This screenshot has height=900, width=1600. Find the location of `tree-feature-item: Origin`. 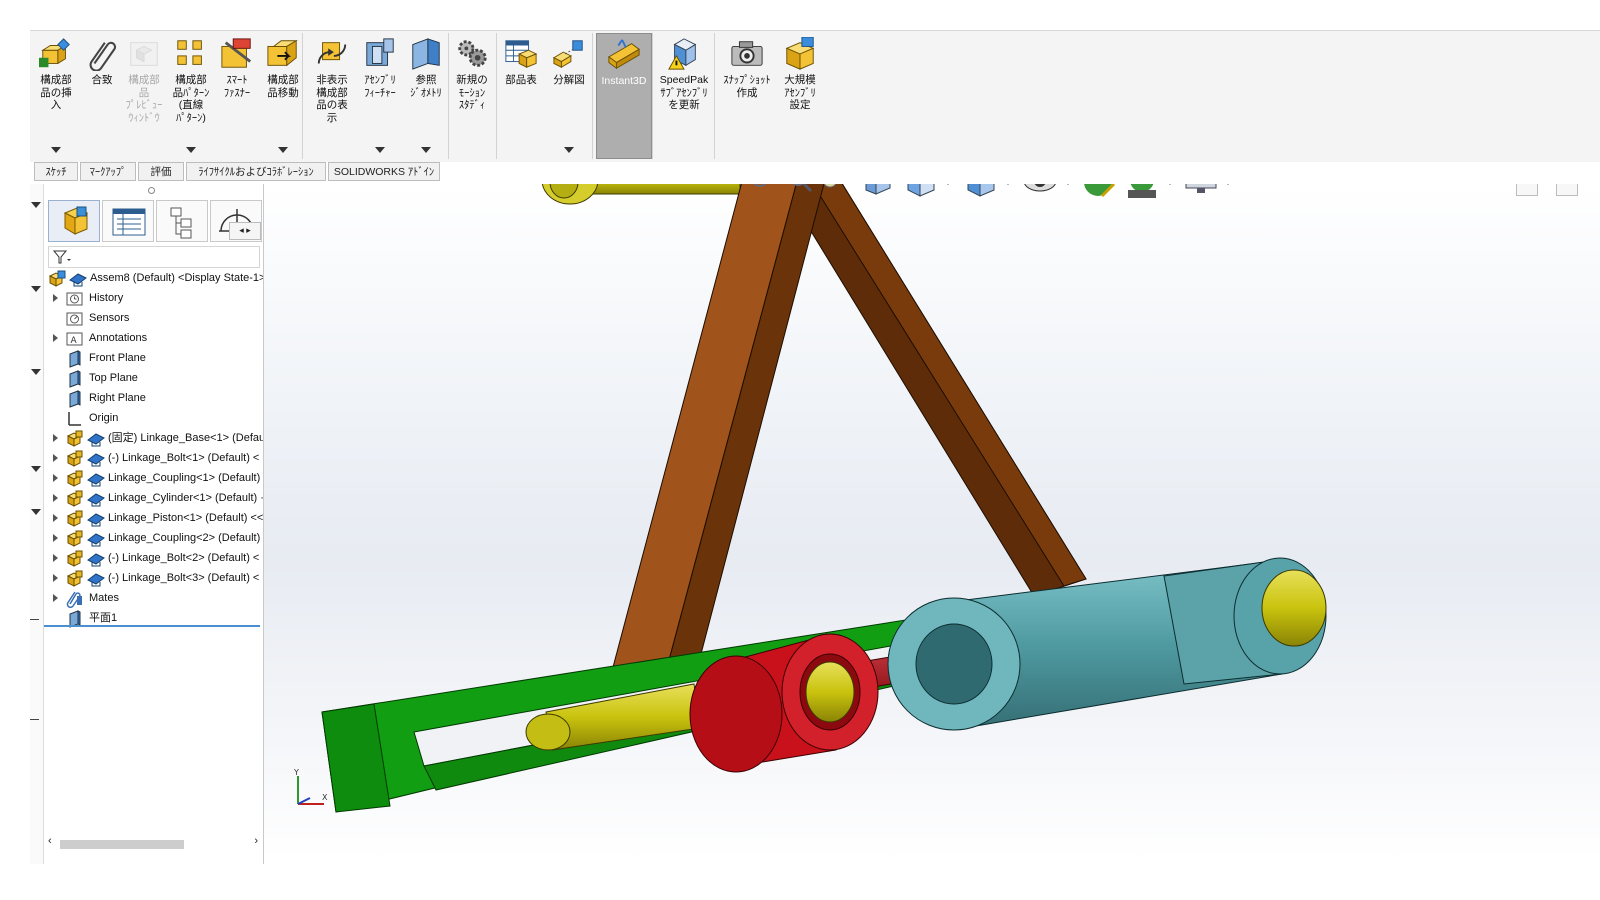

tree-feature-item: Origin is located at coordinates (153, 418).